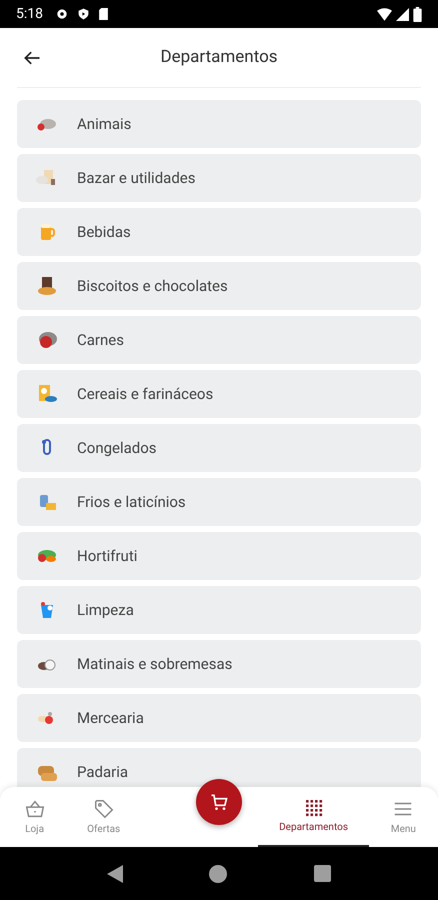  I want to click on department-item: Limpeza, so click(219, 610).